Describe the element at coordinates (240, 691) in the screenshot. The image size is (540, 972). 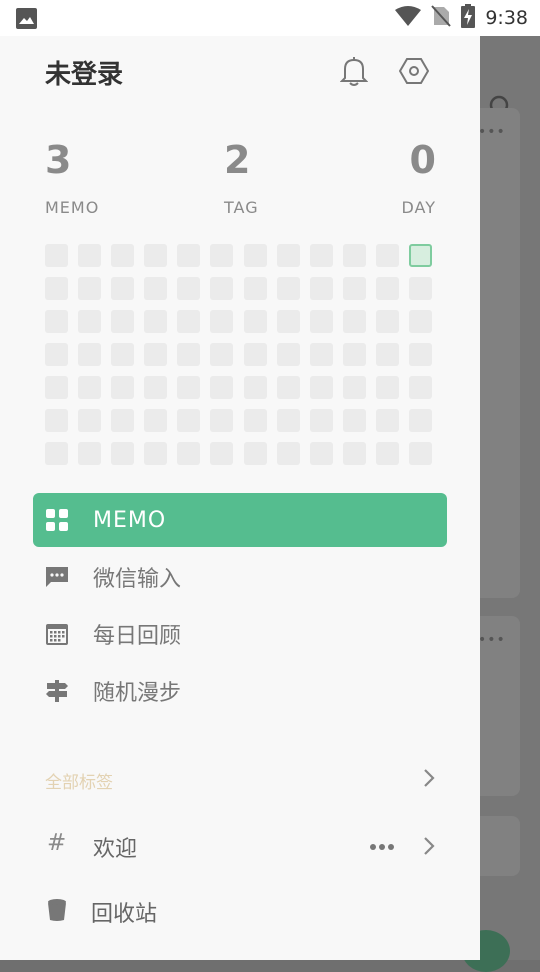
I see `menu-item-random-walk: 随机漫步` at that location.